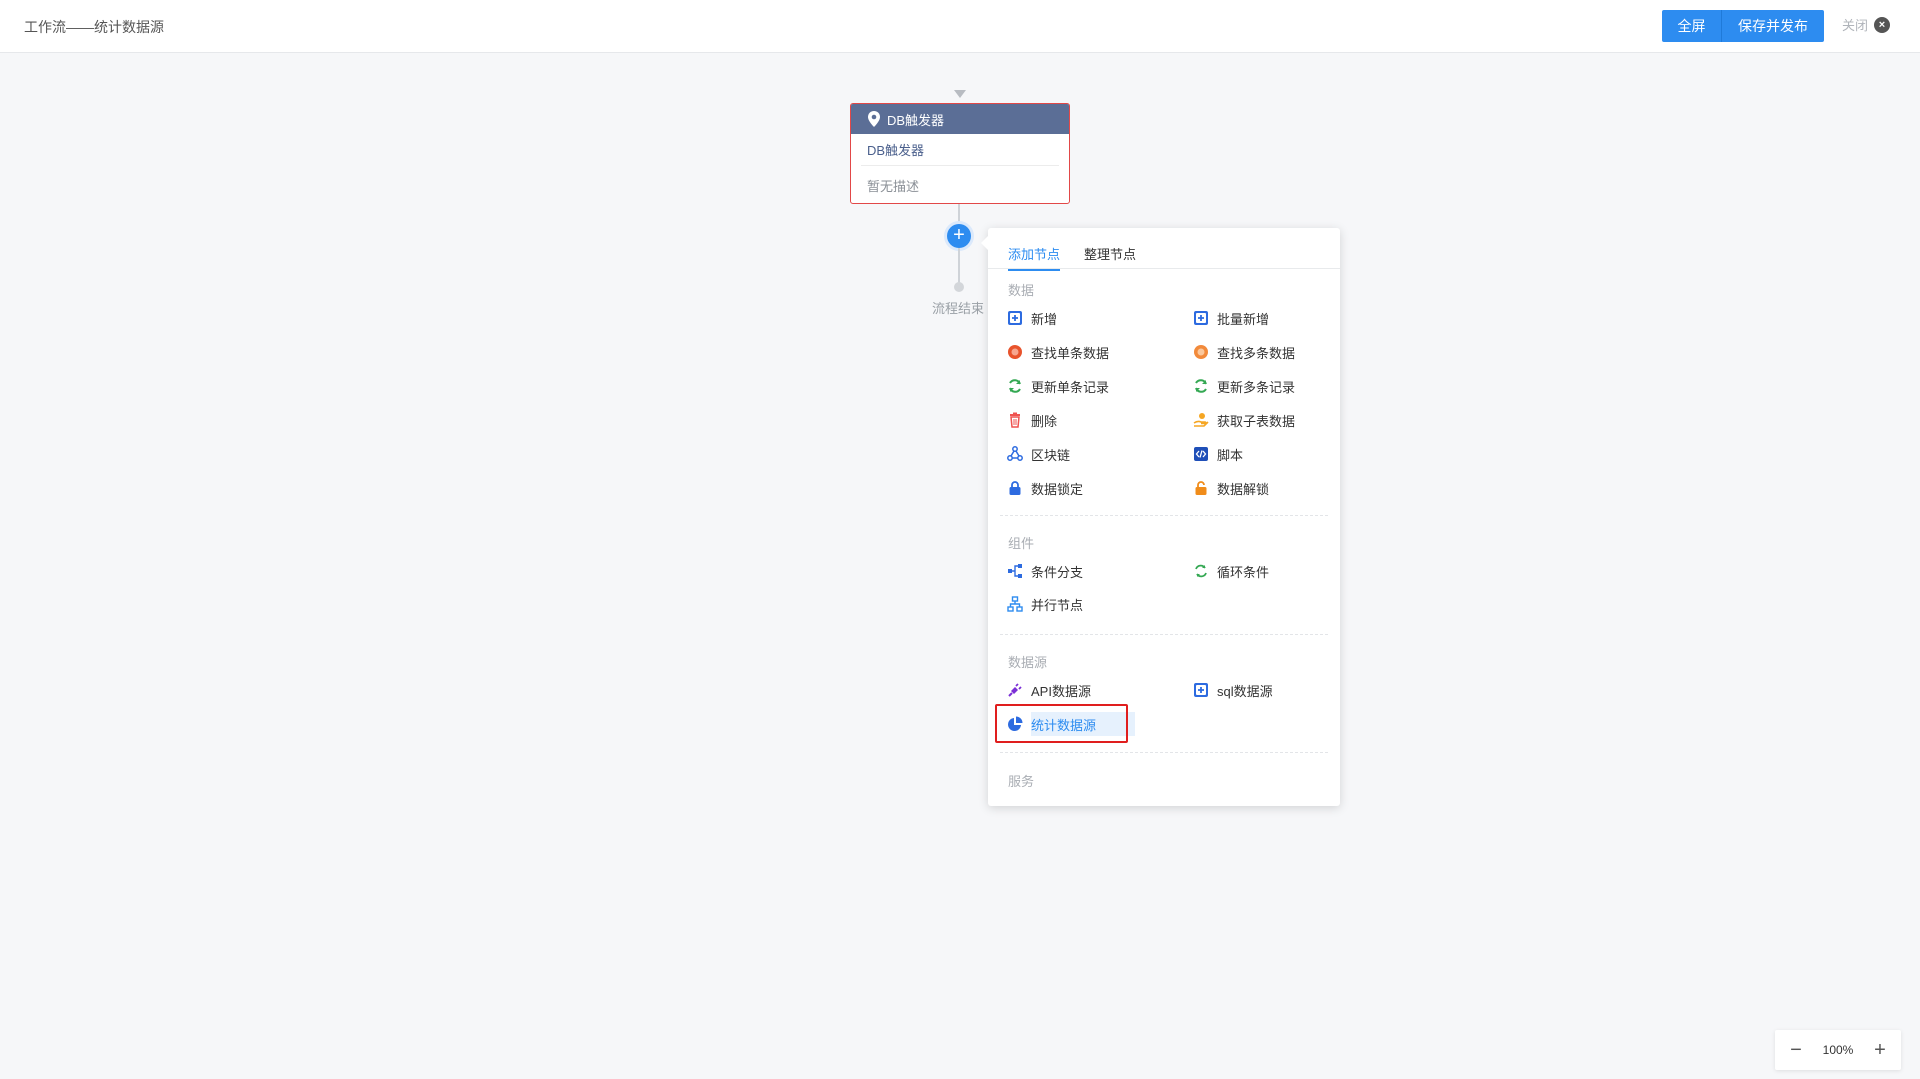 Image resolution: width=1920 pixels, height=1079 pixels. Describe the element at coordinates (1201, 420) in the screenshot. I see `hand-receive-icon` at that location.